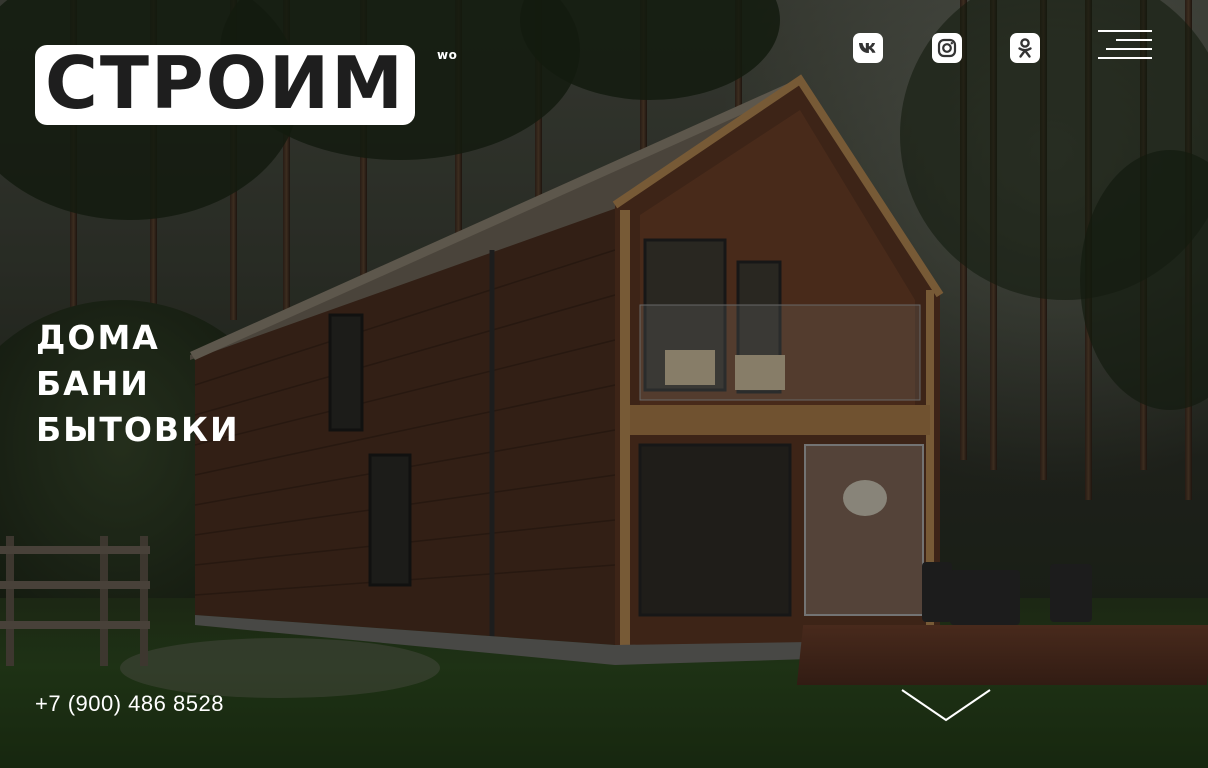 The image size is (1208, 768). I want to click on tagline-saunas: БАНИ, so click(93, 383).